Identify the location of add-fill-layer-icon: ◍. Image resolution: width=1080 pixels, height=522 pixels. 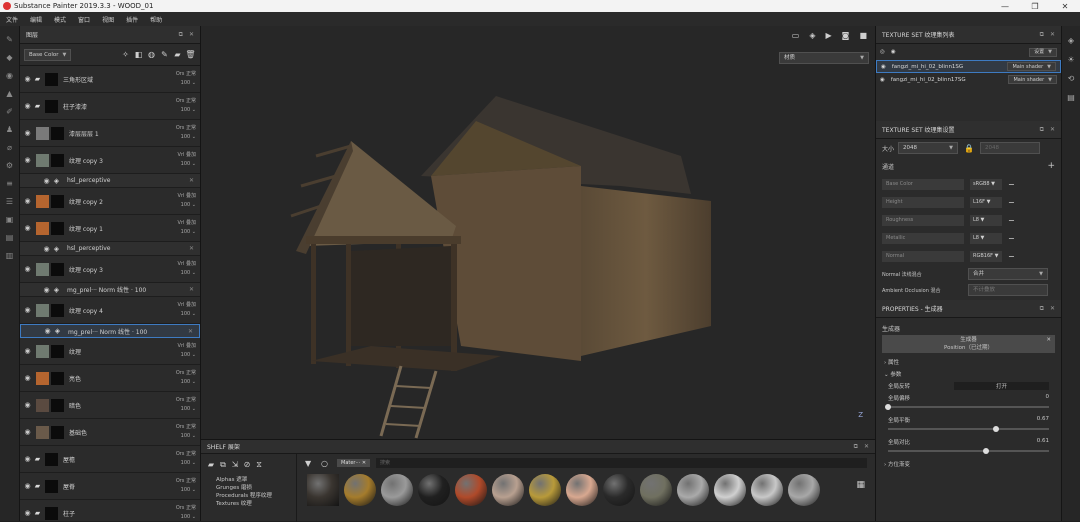
(151, 54).